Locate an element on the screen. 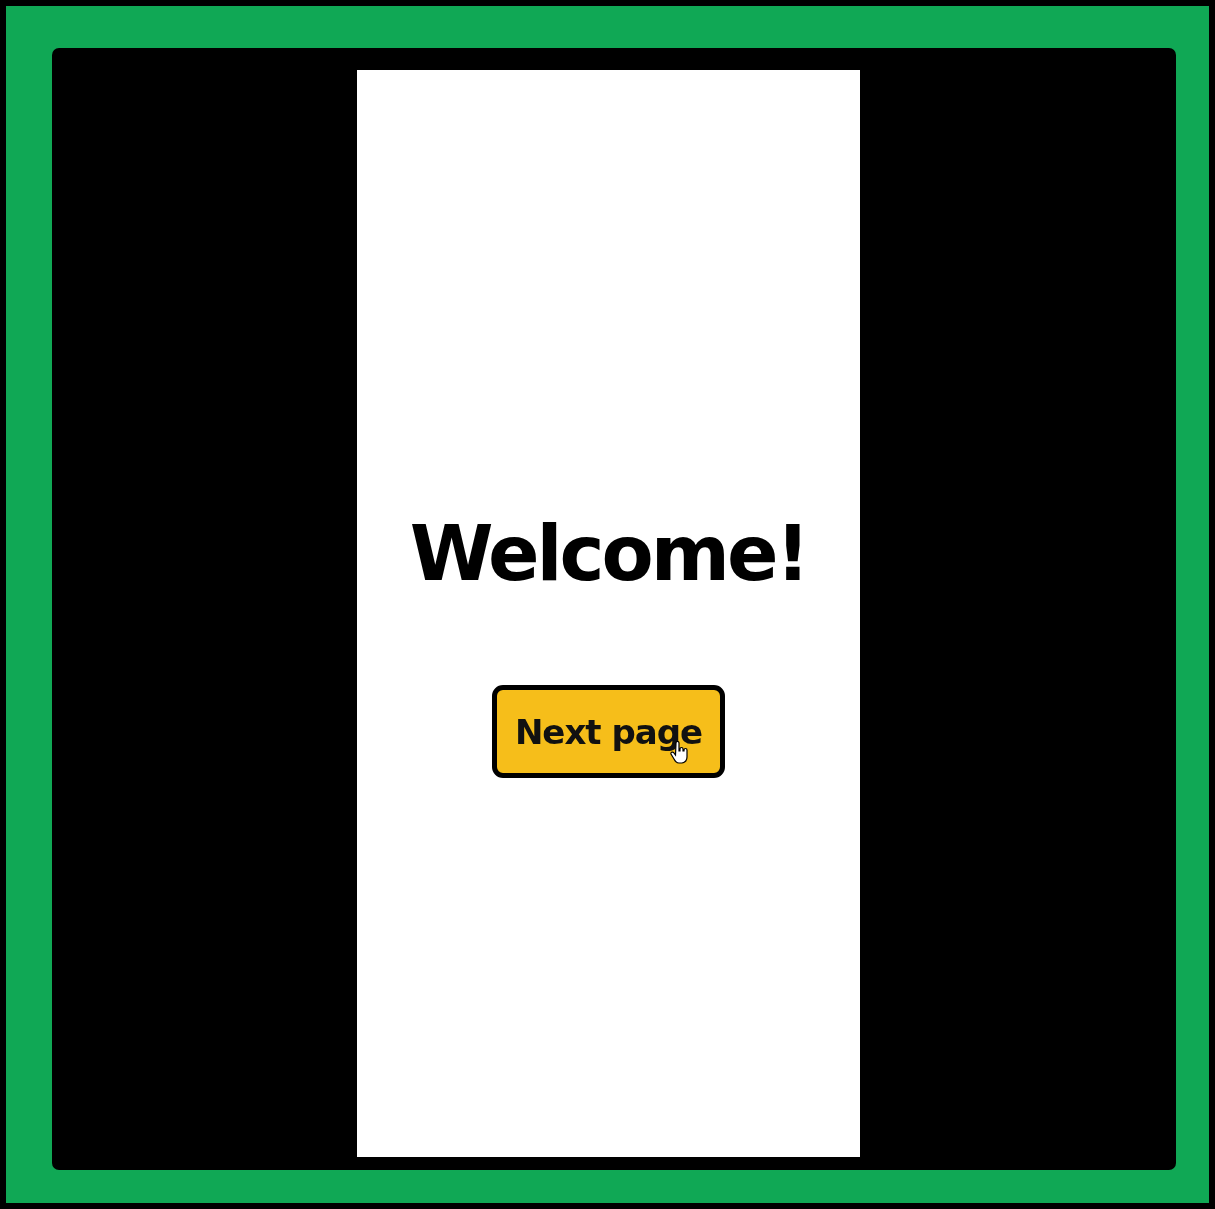 The width and height of the screenshot is (1215, 1209). welcome-title: Welcome! is located at coordinates (608, 554).